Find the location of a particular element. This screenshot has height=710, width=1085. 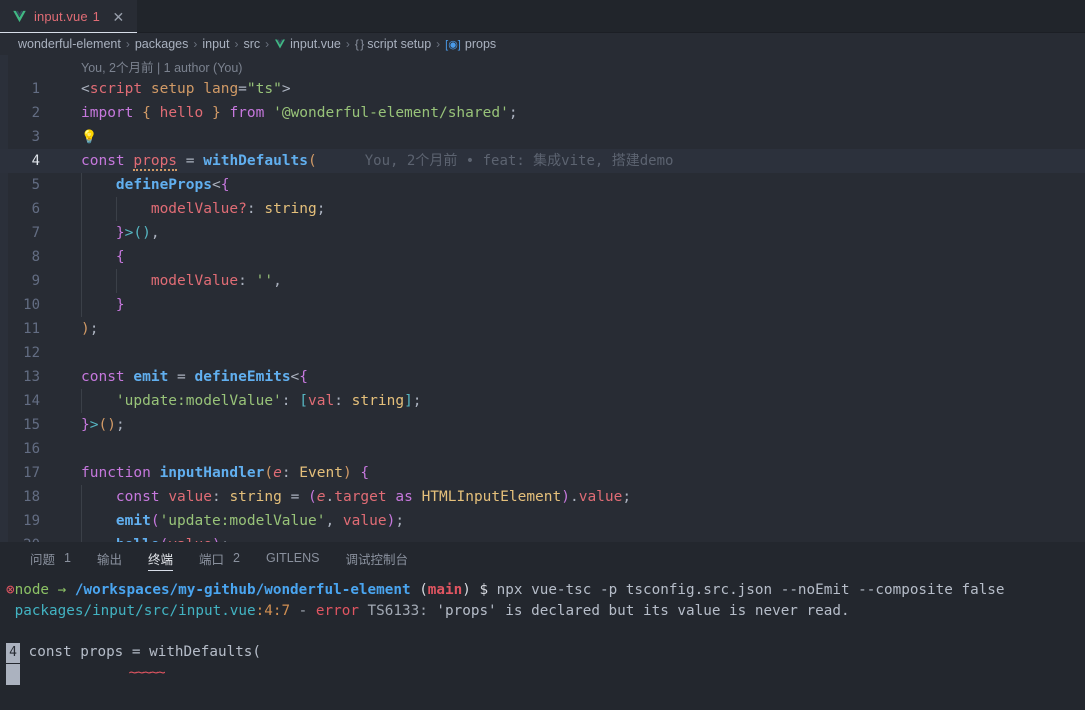

code-line: 10 } is located at coordinates (542, 305).